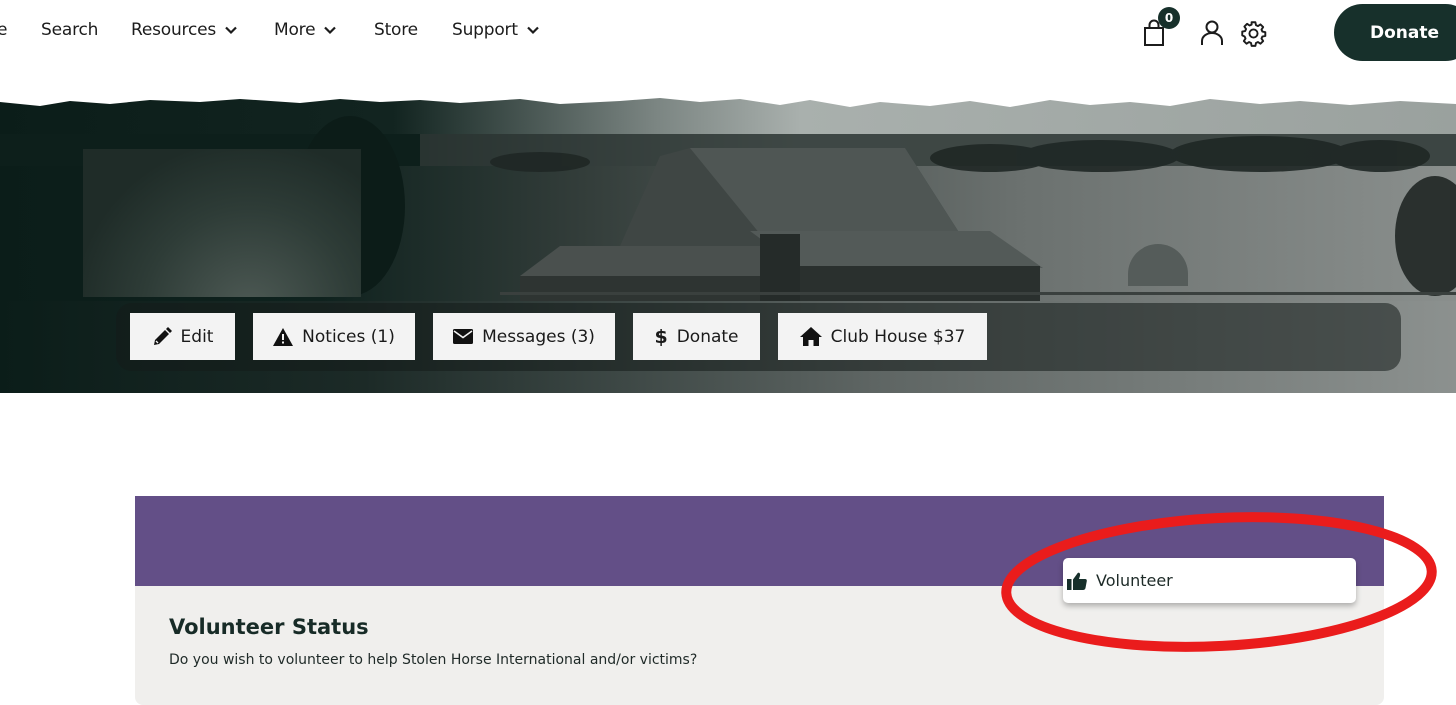 Image resolution: width=1456 pixels, height=705 pixels. I want to click on user-icon, so click(1212, 32).